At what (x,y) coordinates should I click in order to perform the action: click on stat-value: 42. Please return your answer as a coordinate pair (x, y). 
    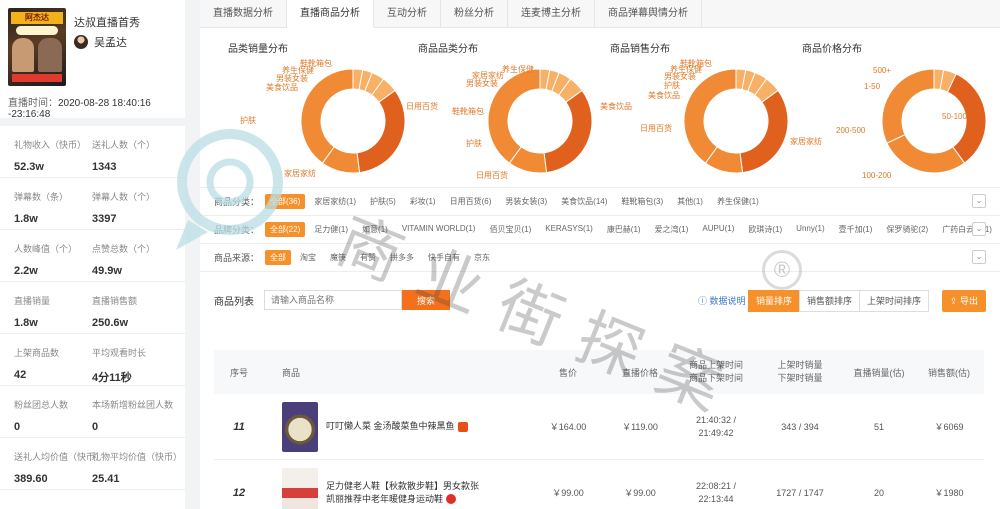
    Looking at the image, I should click on (20, 375).